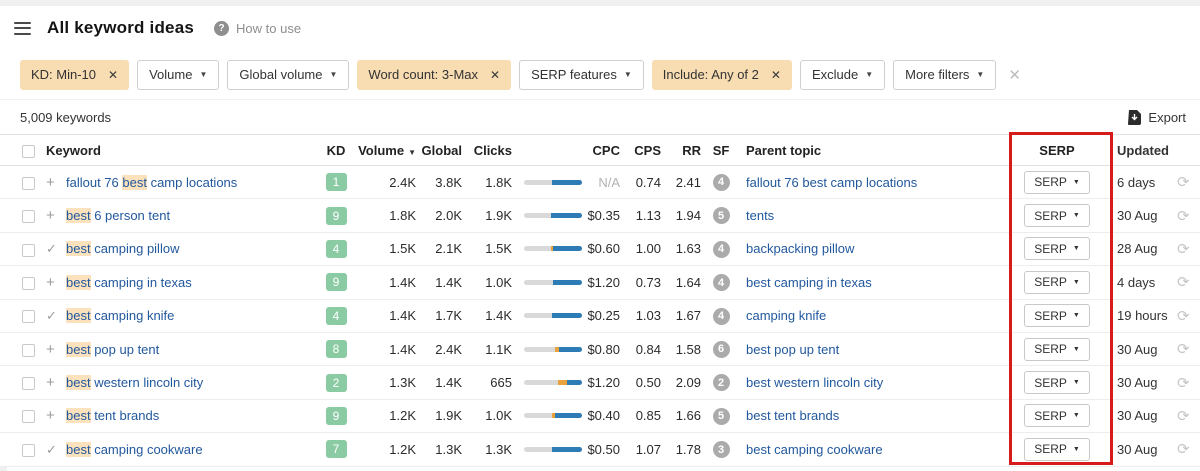  What do you see at coordinates (112, 349) in the screenshot?
I see `keyword-link: best pop up tent` at bounding box center [112, 349].